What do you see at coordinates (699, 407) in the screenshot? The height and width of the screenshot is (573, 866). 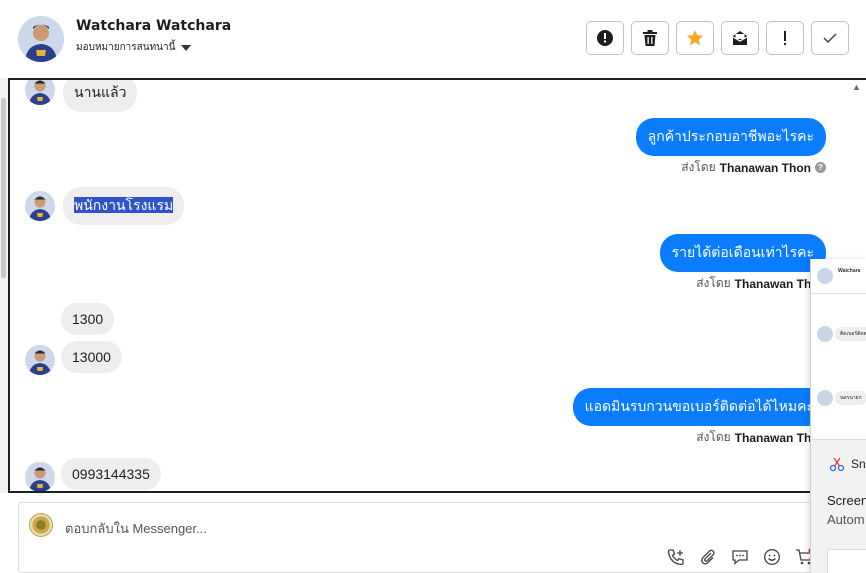 I see `message-bubble-outgoing: แอดมินรบกวนขอเบอร์ติดต่อได้ไหมคะ` at bounding box center [699, 407].